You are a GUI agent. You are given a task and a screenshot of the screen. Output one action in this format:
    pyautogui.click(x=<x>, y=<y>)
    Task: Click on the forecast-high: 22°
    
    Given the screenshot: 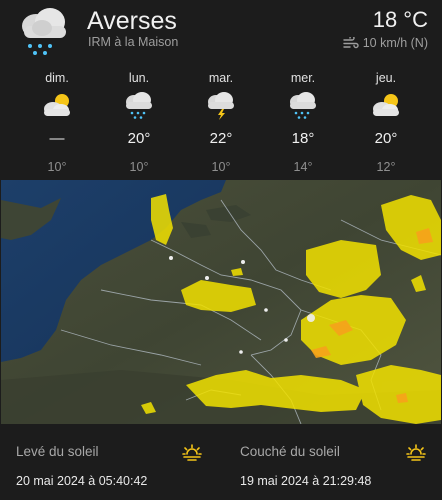 What is the action you would take?
    pyautogui.click(x=221, y=138)
    